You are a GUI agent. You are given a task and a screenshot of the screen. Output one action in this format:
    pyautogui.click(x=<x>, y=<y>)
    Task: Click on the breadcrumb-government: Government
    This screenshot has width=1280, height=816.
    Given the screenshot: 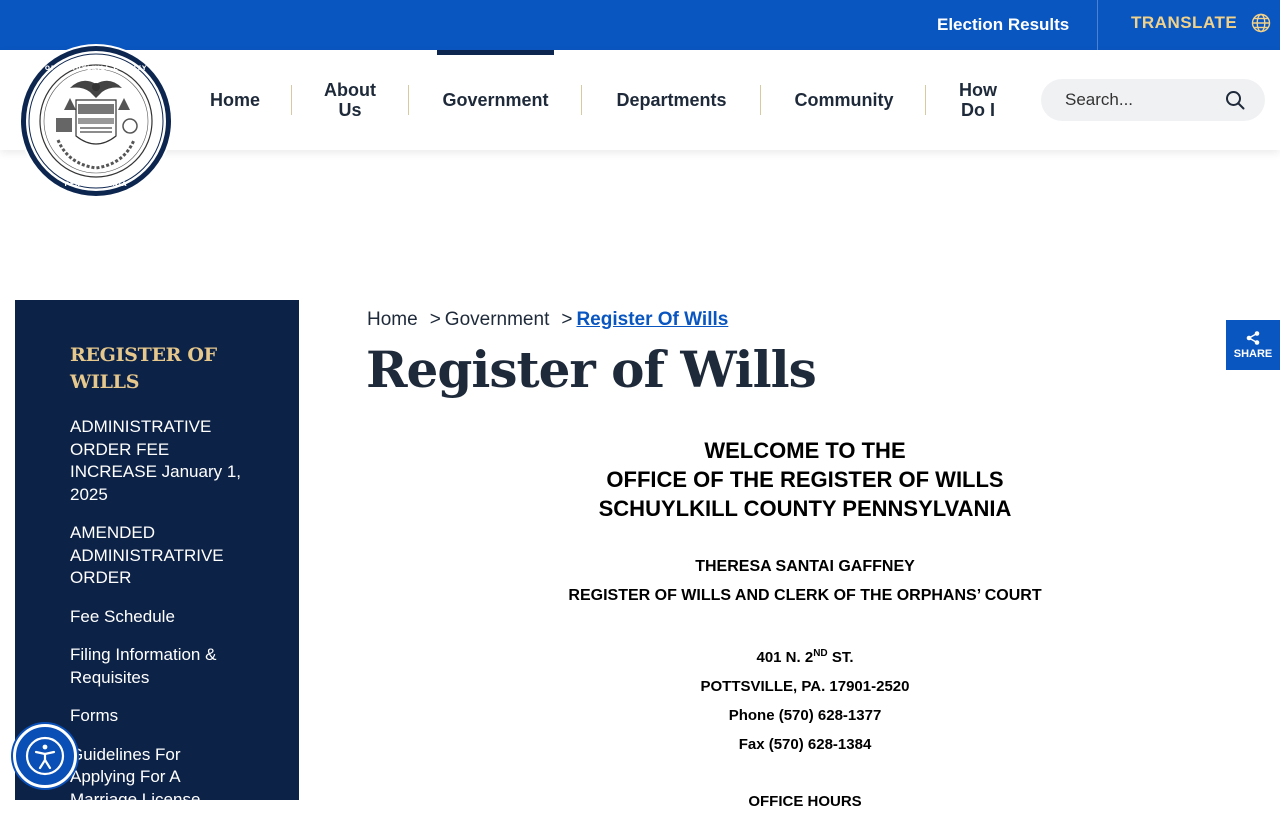 What is the action you would take?
    pyautogui.click(x=497, y=320)
    